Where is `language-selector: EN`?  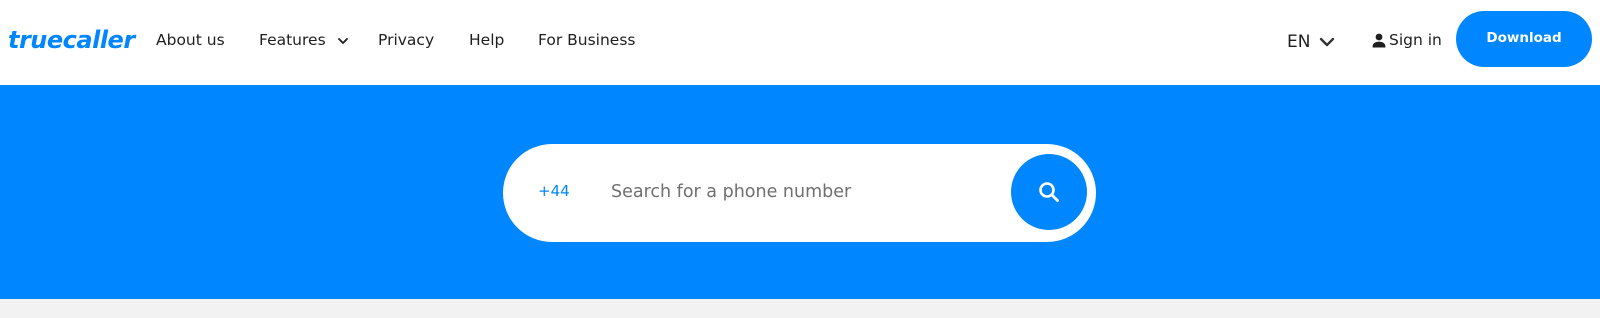
language-selector: EN is located at coordinates (1311, 42).